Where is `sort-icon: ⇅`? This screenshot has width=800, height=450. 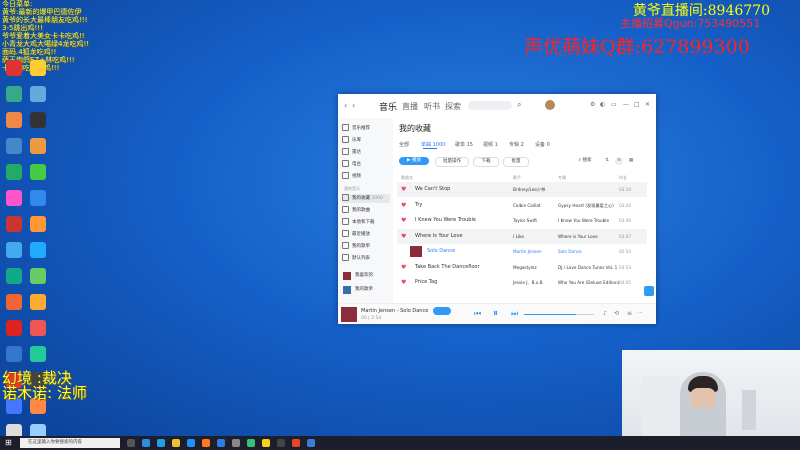 sort-icon: ⇅ is located at coordinates (607, 161).